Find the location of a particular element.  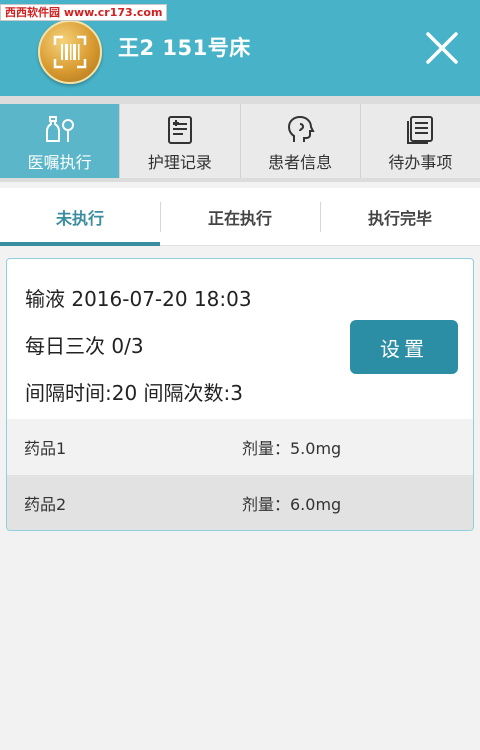

tab-todo: 待办事项 is located at coordinates (420, 141).